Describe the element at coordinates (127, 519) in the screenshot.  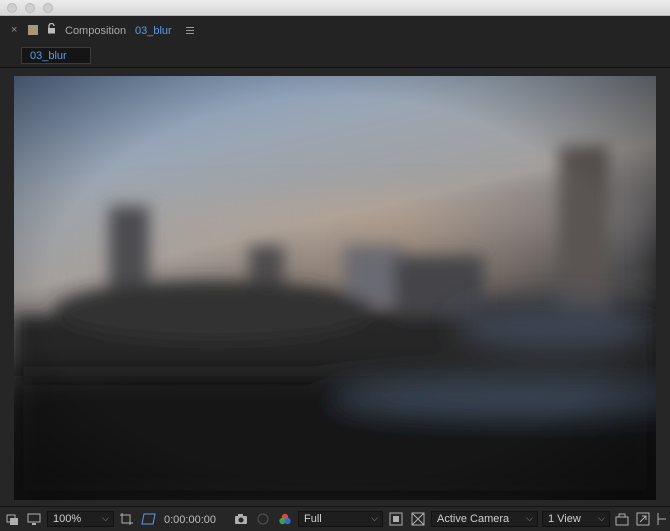
I see `grid-guide-icon` at that location.